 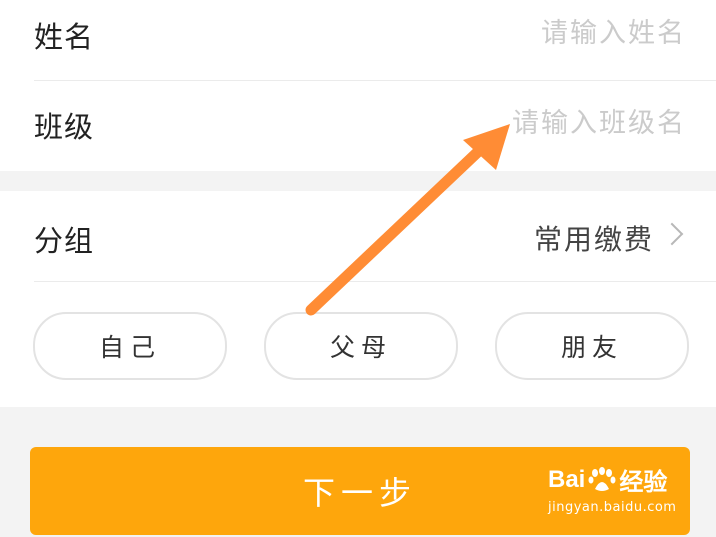 I want to click on chip-self: 自己, so click(x=130, y=346).